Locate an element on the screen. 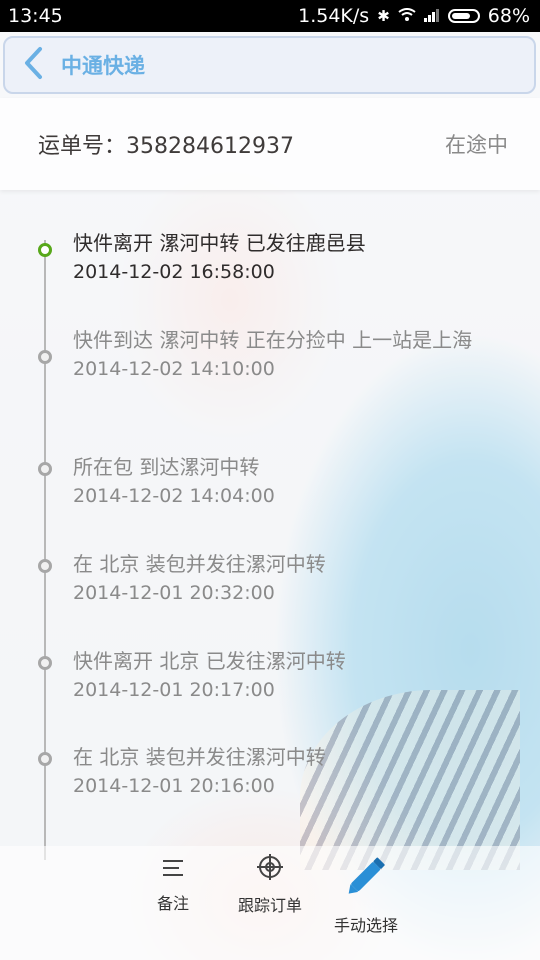  manual-select-button: 手动选择 is located at coordinates (366, 895).